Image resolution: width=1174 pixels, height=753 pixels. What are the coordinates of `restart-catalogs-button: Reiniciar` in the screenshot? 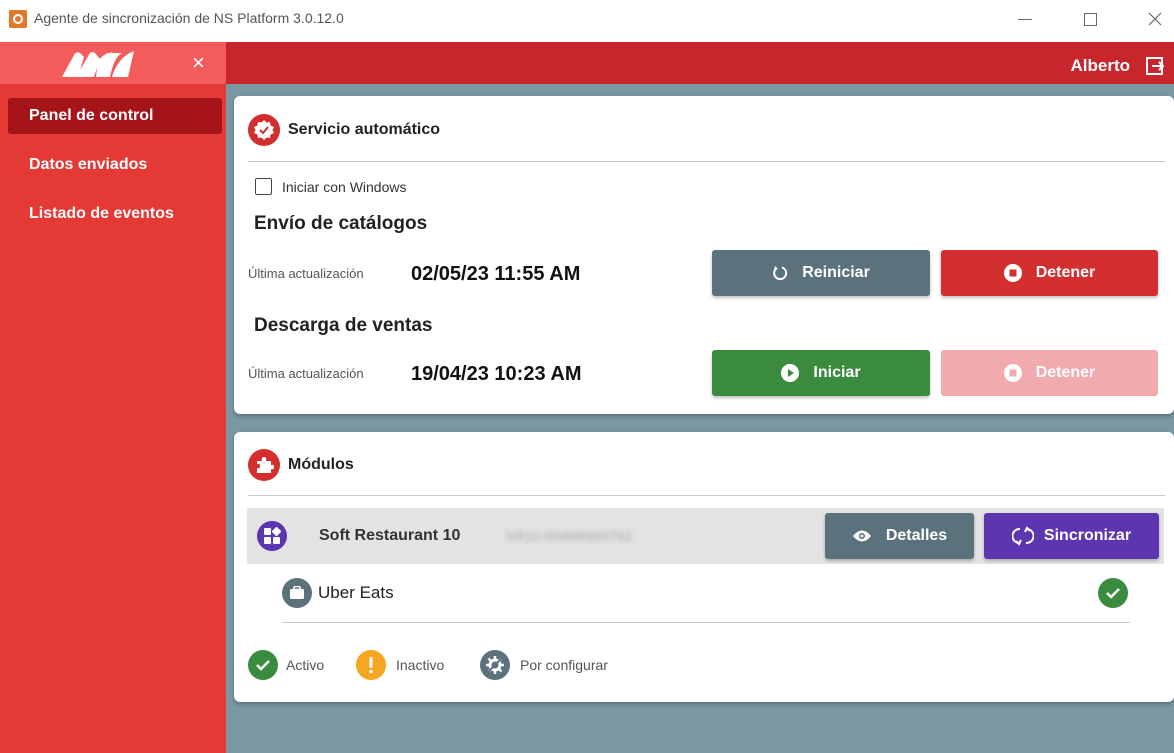 It's located at (821, 273).